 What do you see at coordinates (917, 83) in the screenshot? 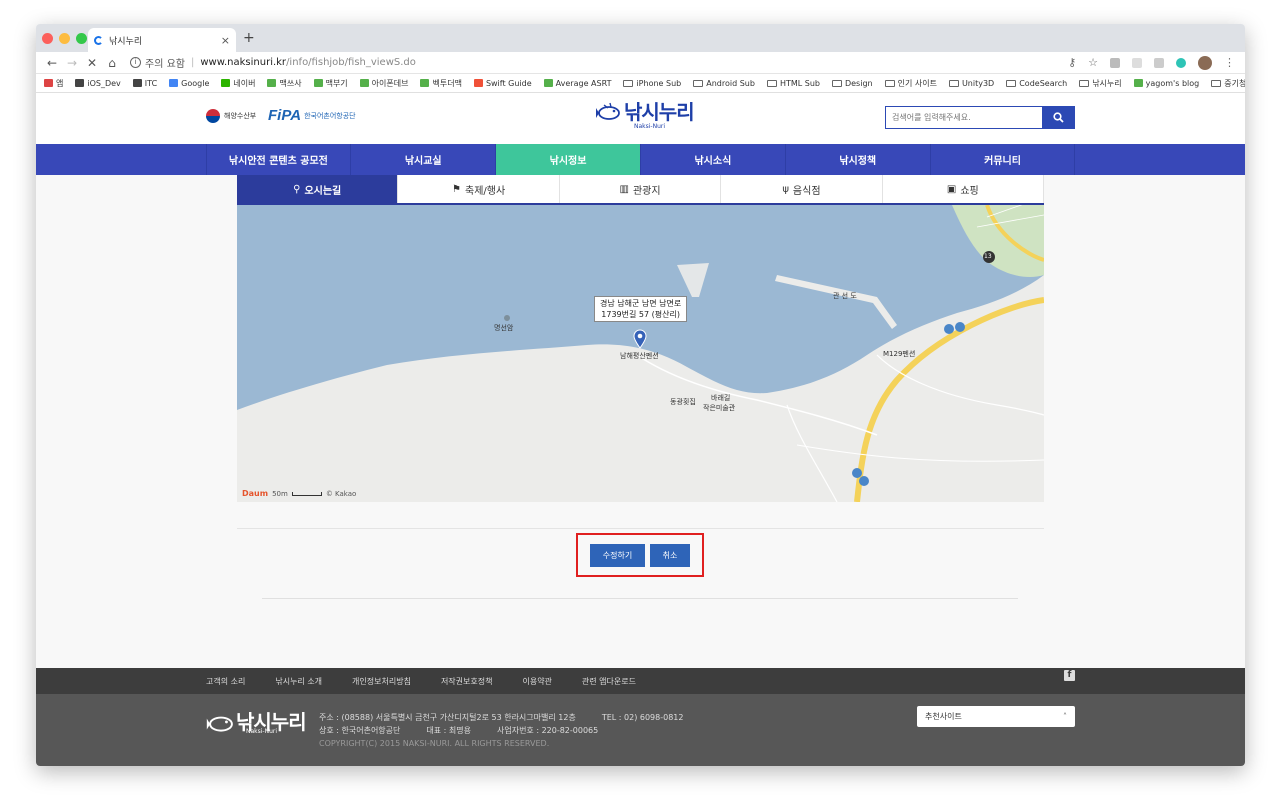
I see `bookmark-label: 인기 사이트` at bounding box center [917, 83].